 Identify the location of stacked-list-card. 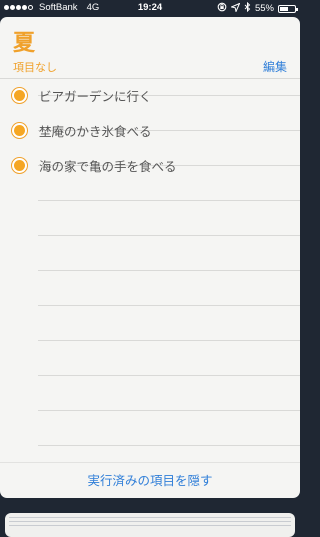
(150, 525).